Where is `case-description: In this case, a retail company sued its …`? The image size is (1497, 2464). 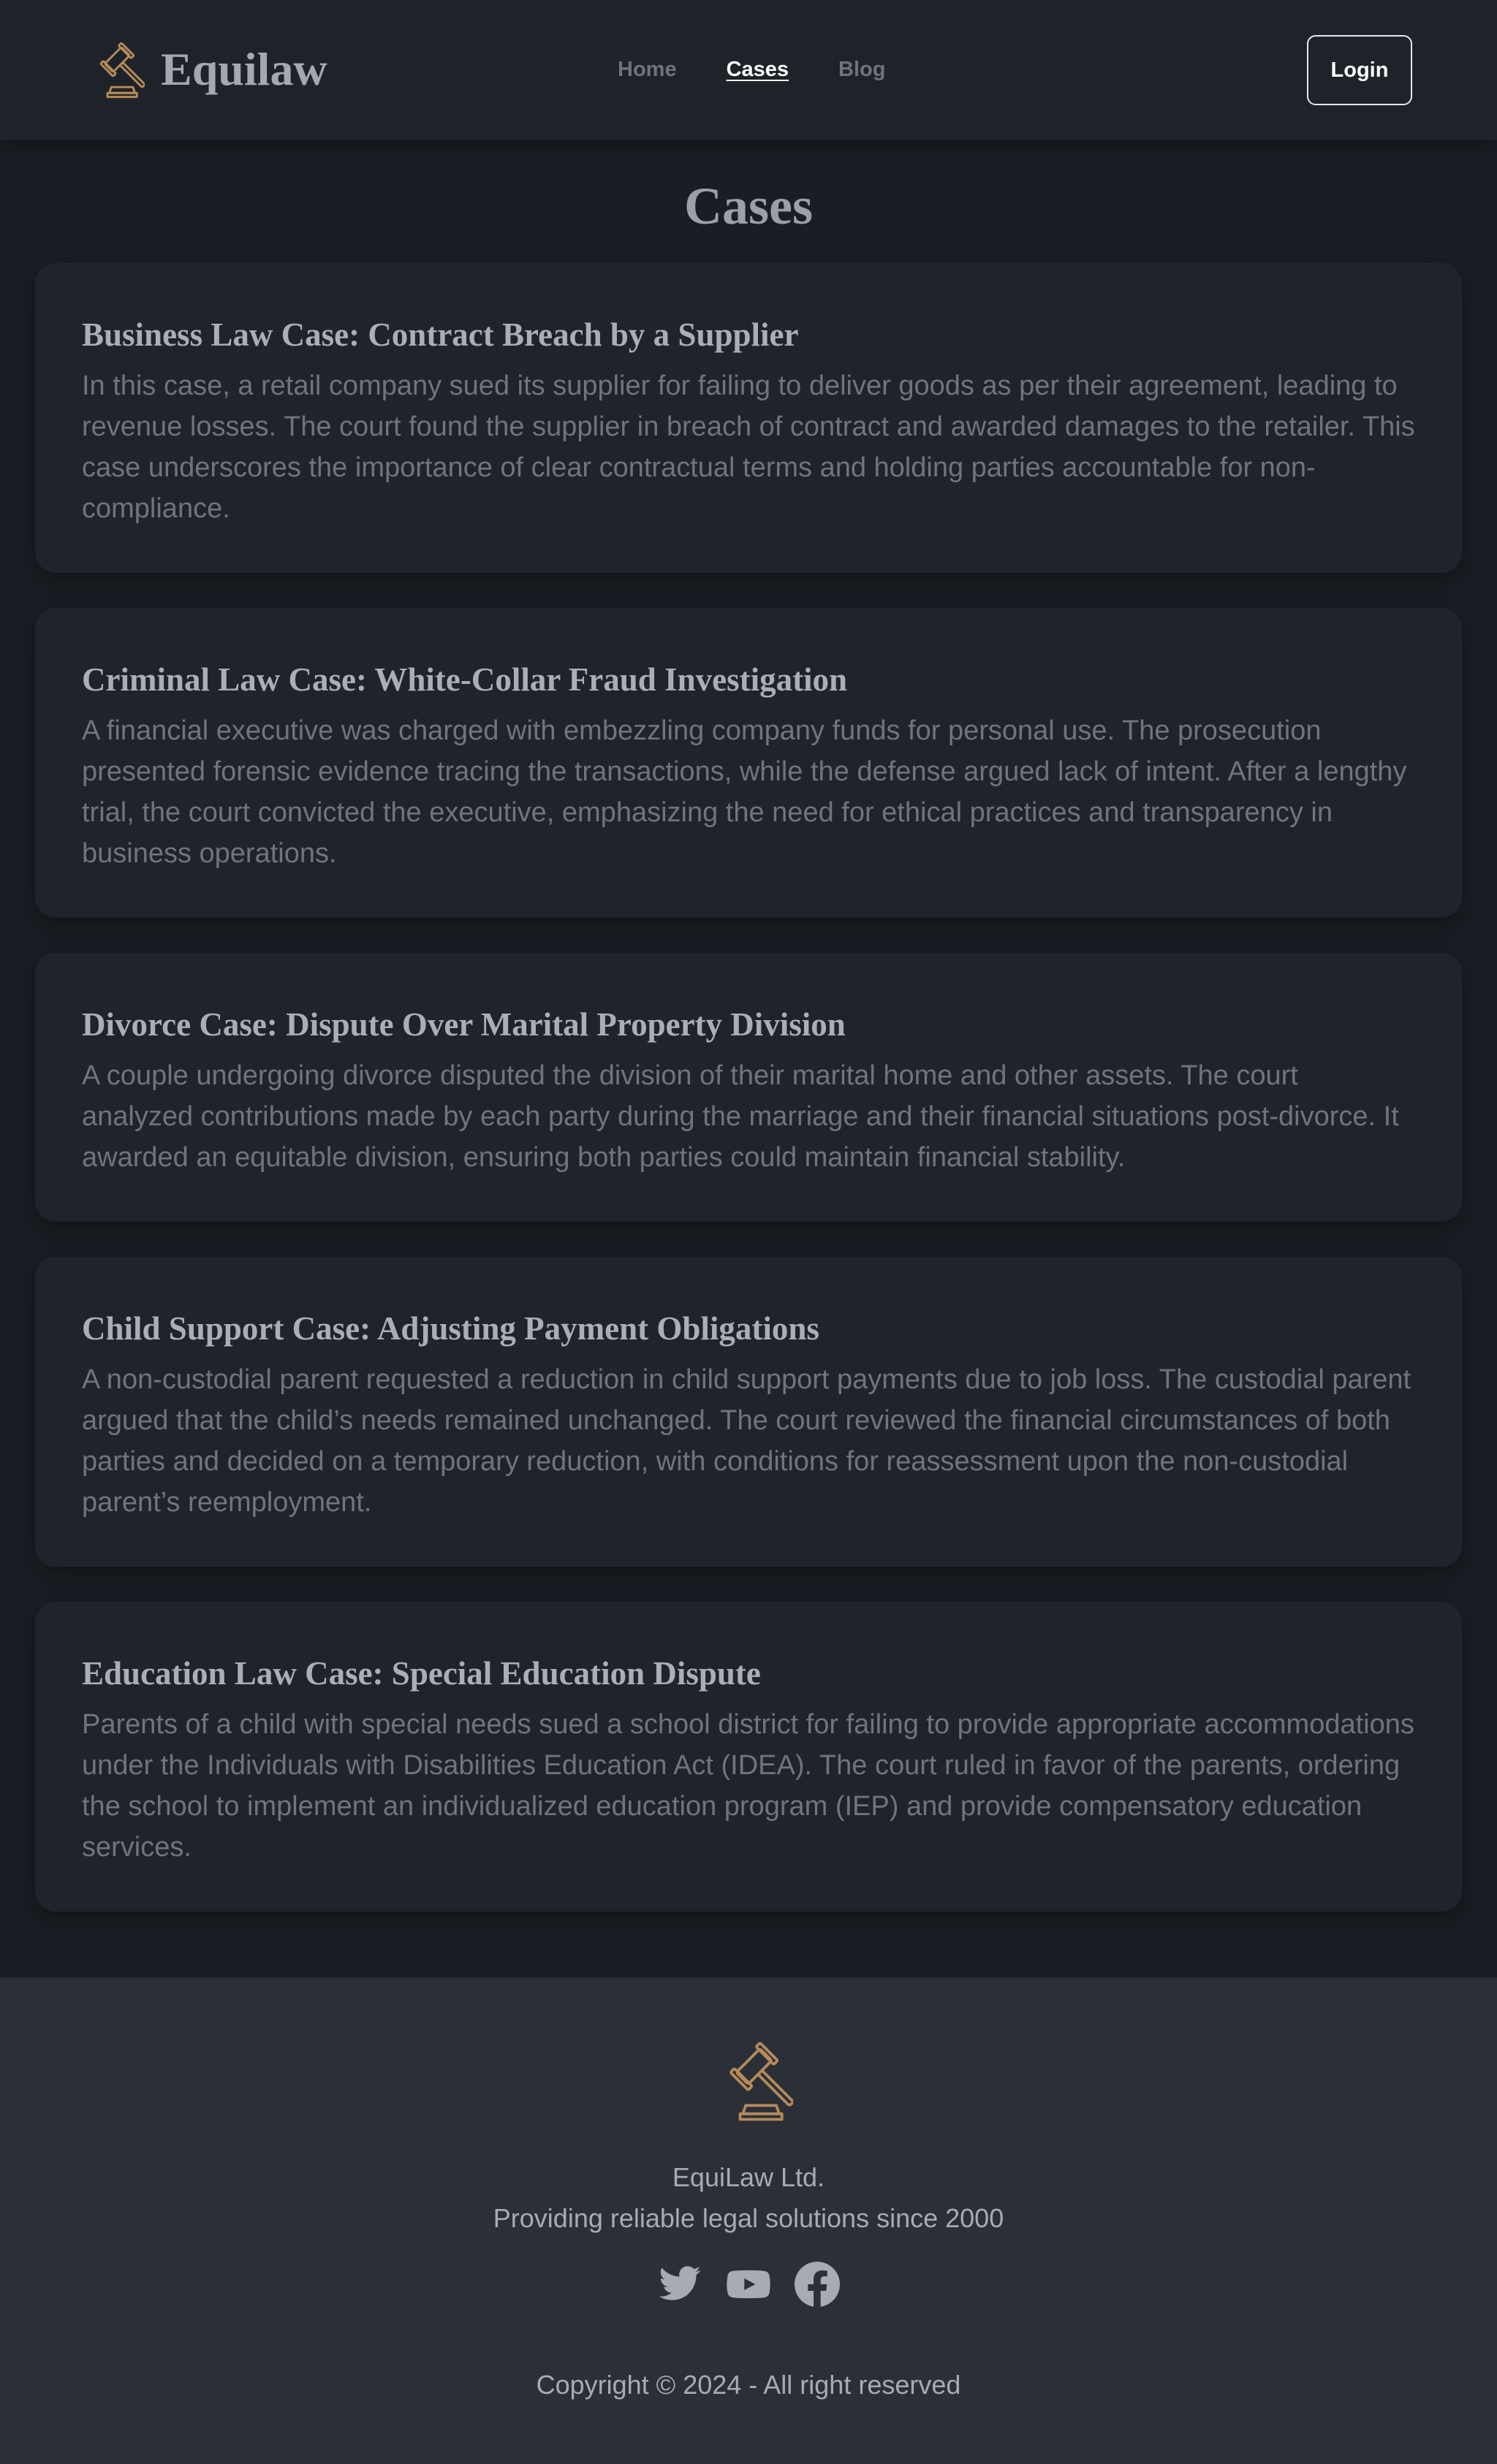 case-description: In this case, a retail company sued its … is located at coordinates (748, 447).